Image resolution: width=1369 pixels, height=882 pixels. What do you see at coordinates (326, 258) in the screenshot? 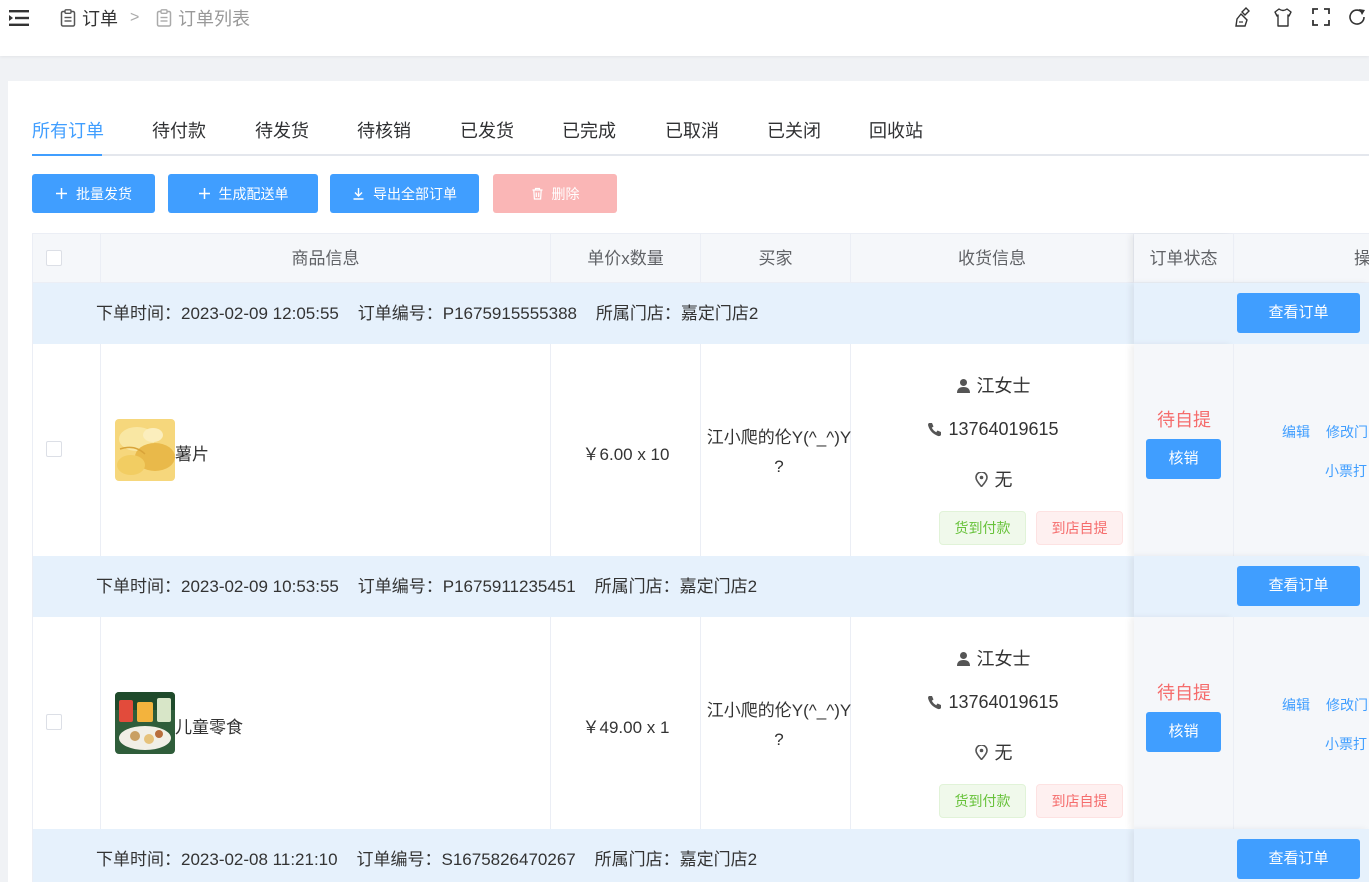
I see `column-header: 商品信息` at bounding box center [326, 258].